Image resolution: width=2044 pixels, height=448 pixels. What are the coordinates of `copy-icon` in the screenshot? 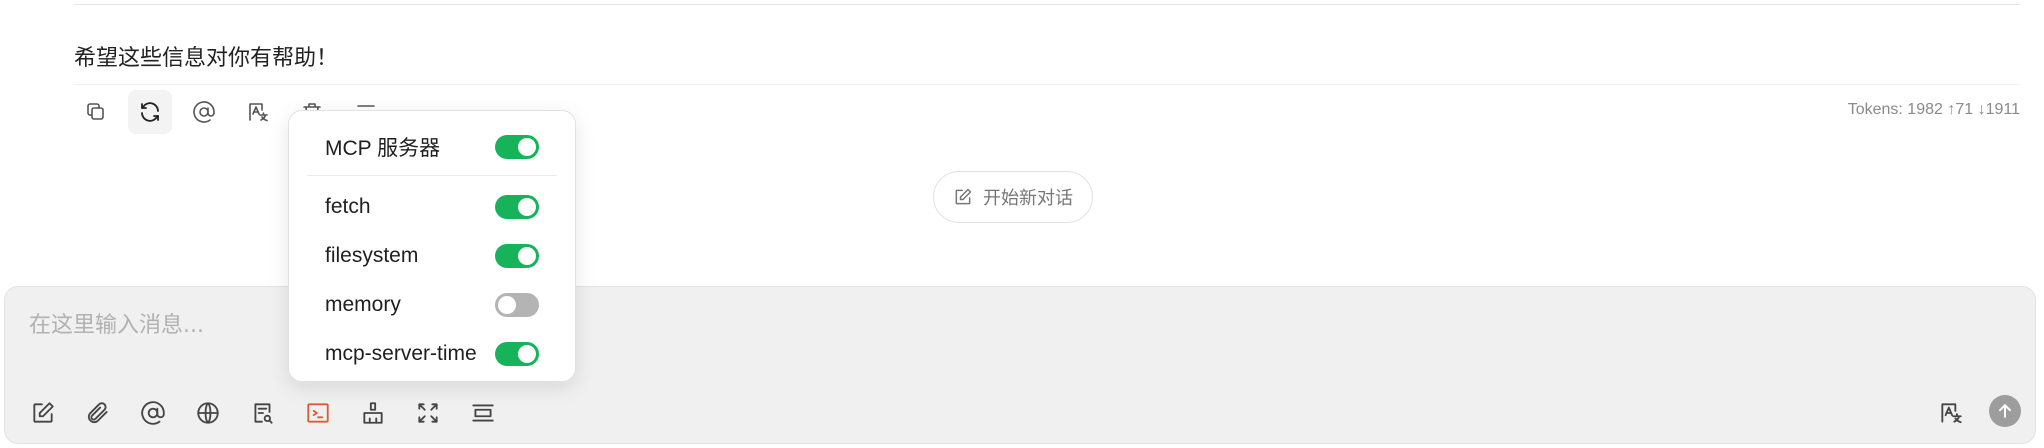 It's located at (95, 111).